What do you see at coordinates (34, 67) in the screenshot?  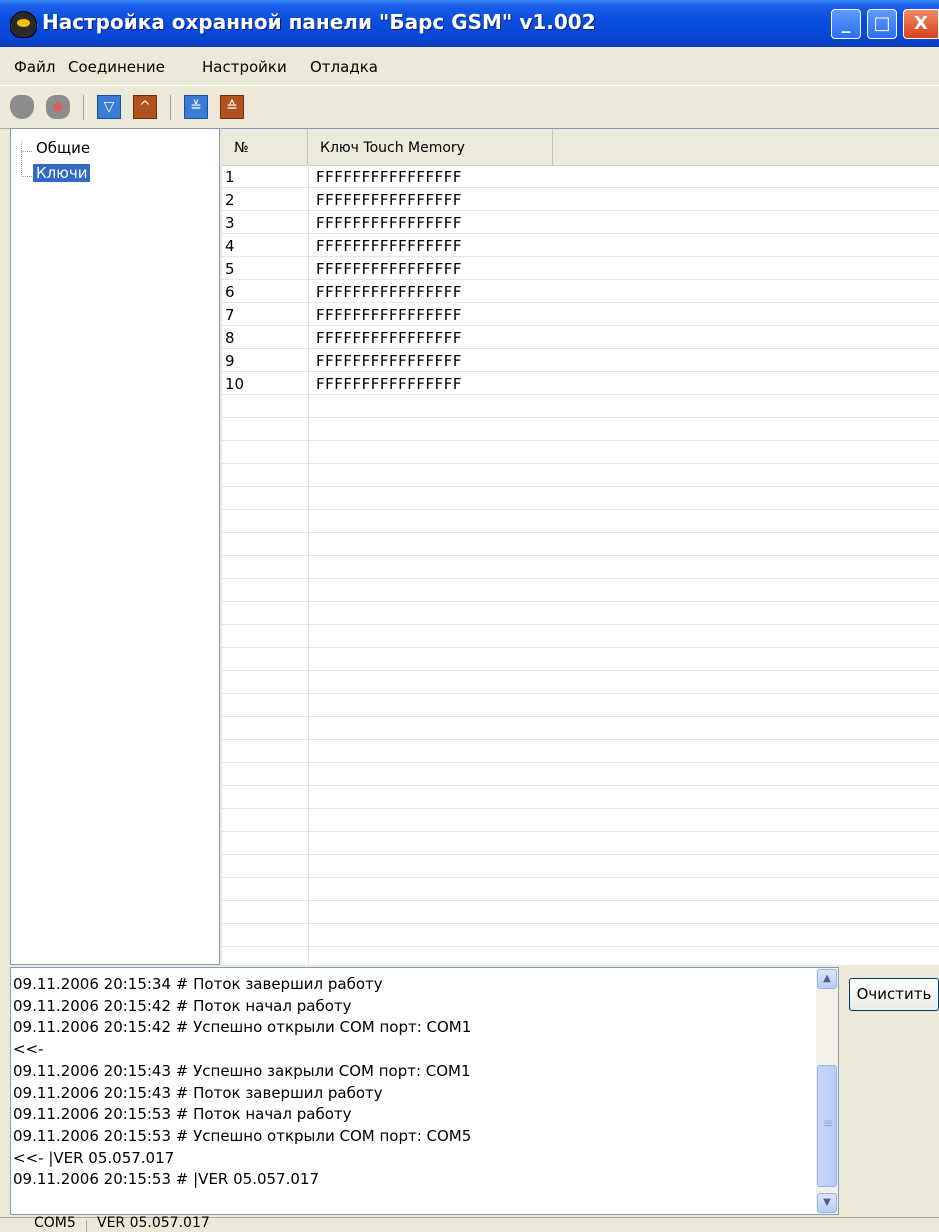 I see `menu-file: Файл` at bounding box center [34, 67].